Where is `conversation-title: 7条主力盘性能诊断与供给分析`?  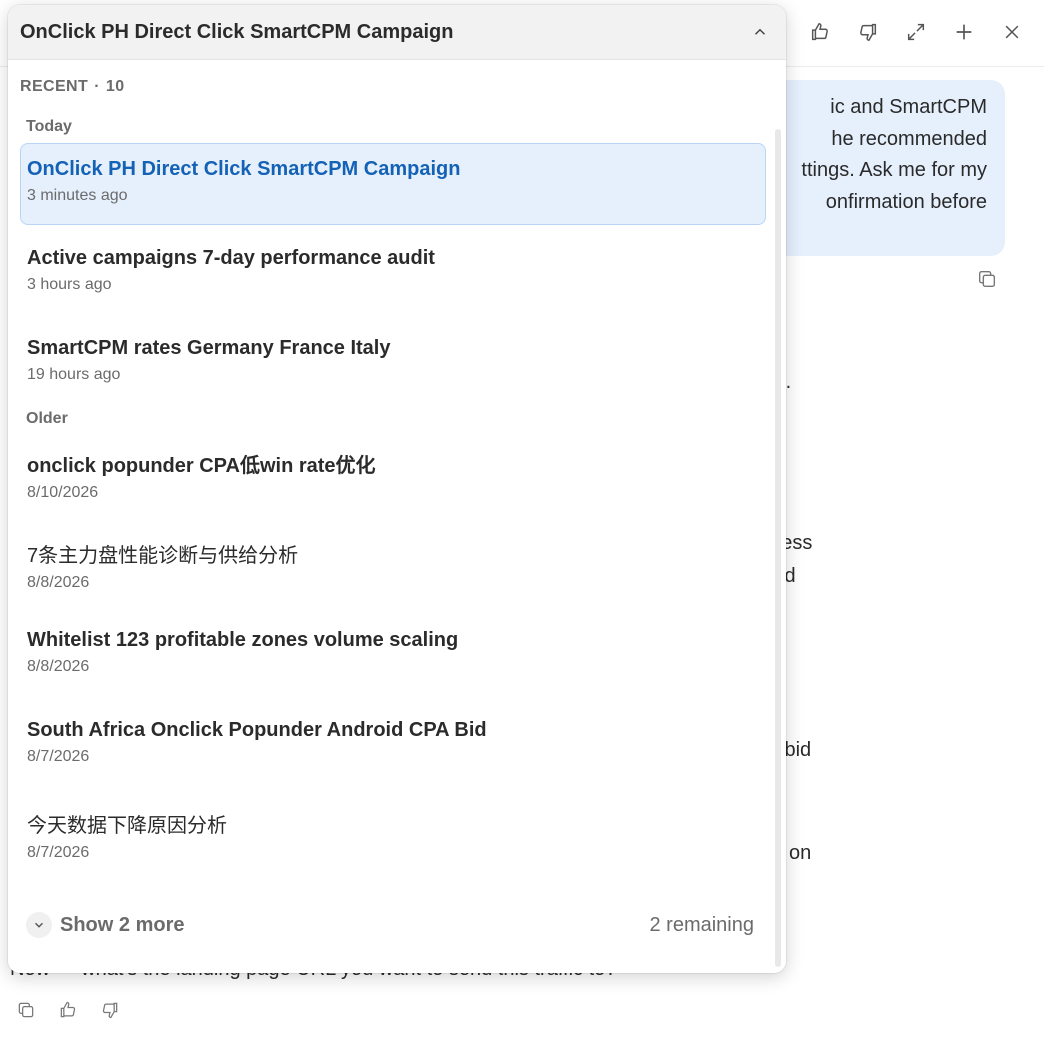 conversation-title: 7条主力盘性能诊断与供给分析 is located at coordinates (163, 556).